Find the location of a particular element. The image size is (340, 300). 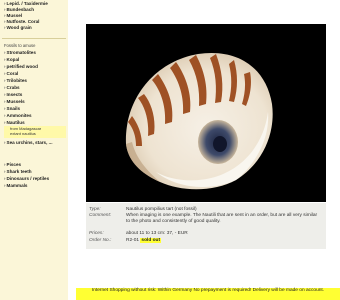

sidebar-item-label: petrified wood is located at coordinates (22, 66).